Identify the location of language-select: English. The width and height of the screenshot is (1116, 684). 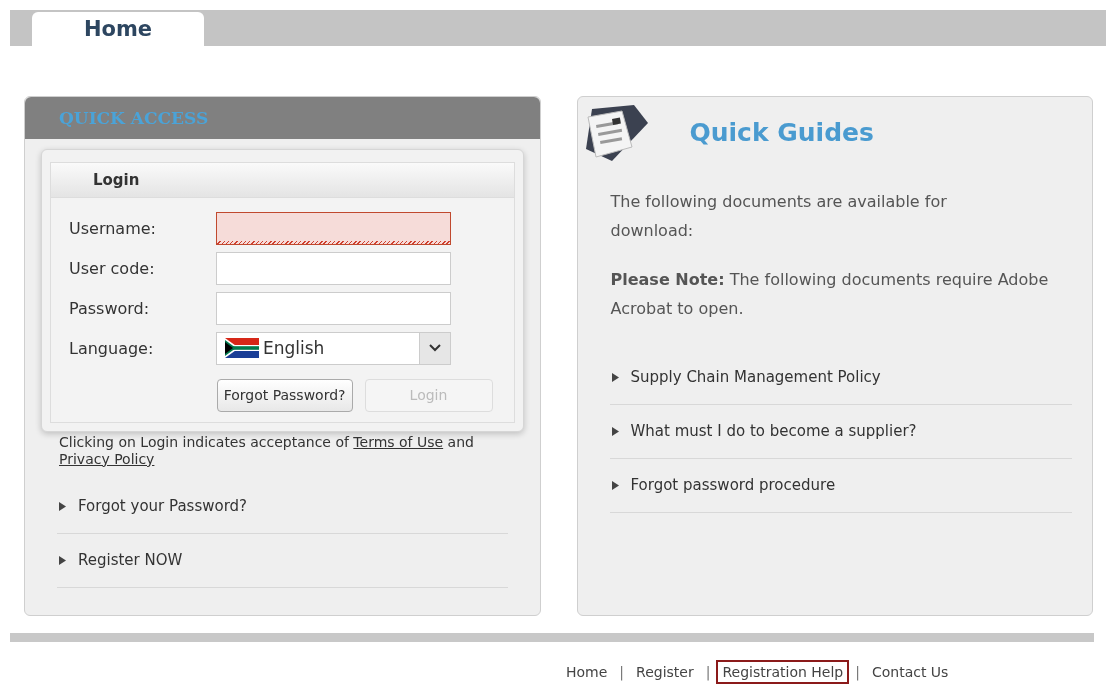
(333, 348).